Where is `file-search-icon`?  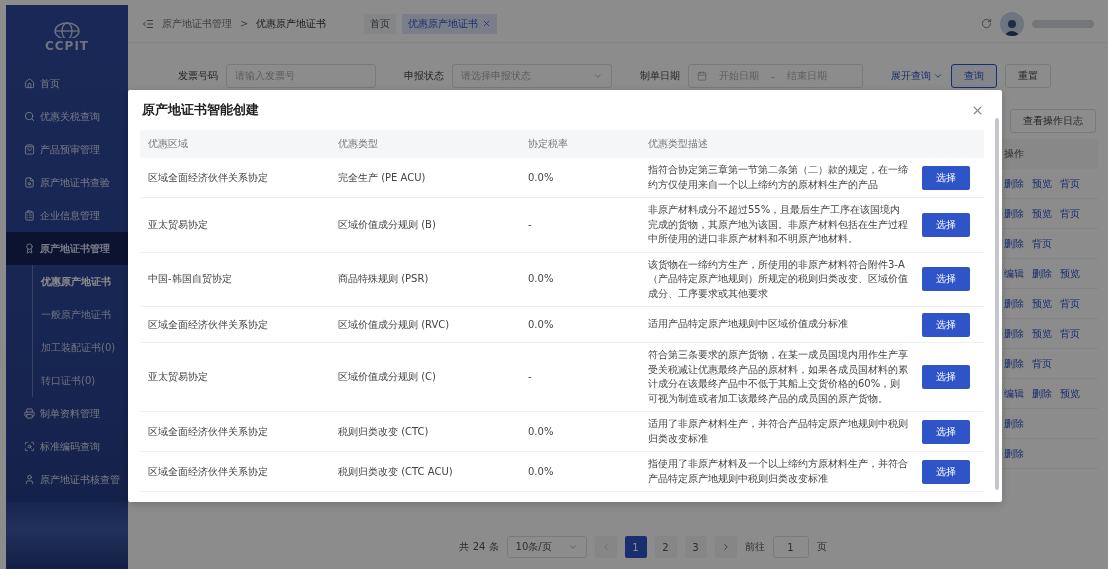 file-search-icon is located at coordinates (29, 182).